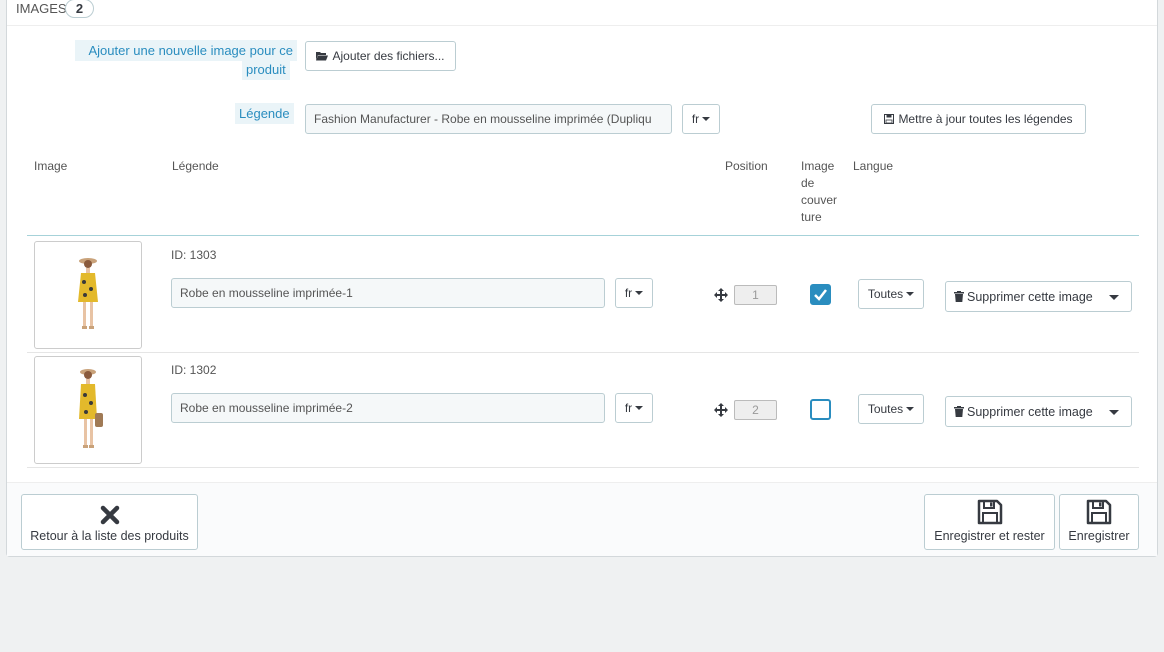 The width and height of the screenshot is (1164, 652). I want to click on upload-label-line1: Ajouter une nouvelle image pour ce, so click(190, 50).